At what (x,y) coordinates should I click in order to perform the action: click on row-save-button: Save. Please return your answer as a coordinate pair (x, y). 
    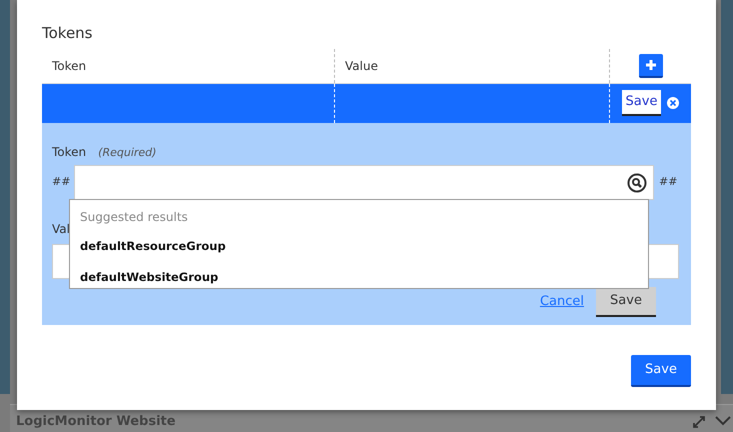
    Looking at the image, I should click on (642, 103).